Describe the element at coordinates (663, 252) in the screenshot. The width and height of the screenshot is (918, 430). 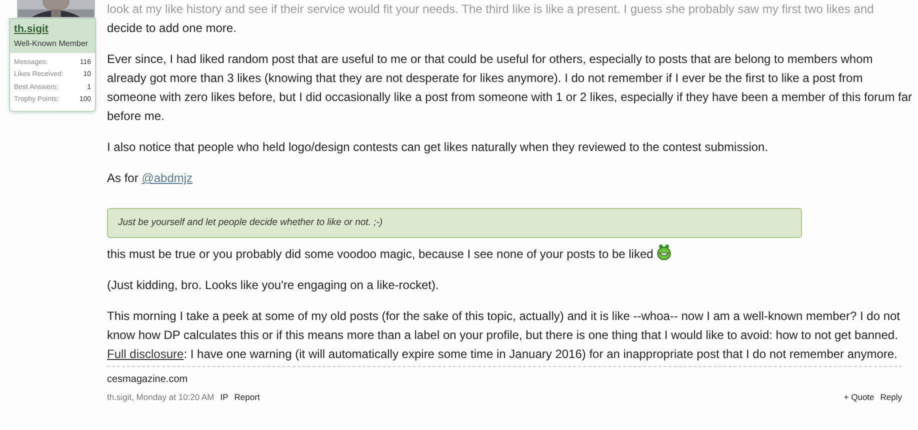
I see `smiley-icon` at that location.